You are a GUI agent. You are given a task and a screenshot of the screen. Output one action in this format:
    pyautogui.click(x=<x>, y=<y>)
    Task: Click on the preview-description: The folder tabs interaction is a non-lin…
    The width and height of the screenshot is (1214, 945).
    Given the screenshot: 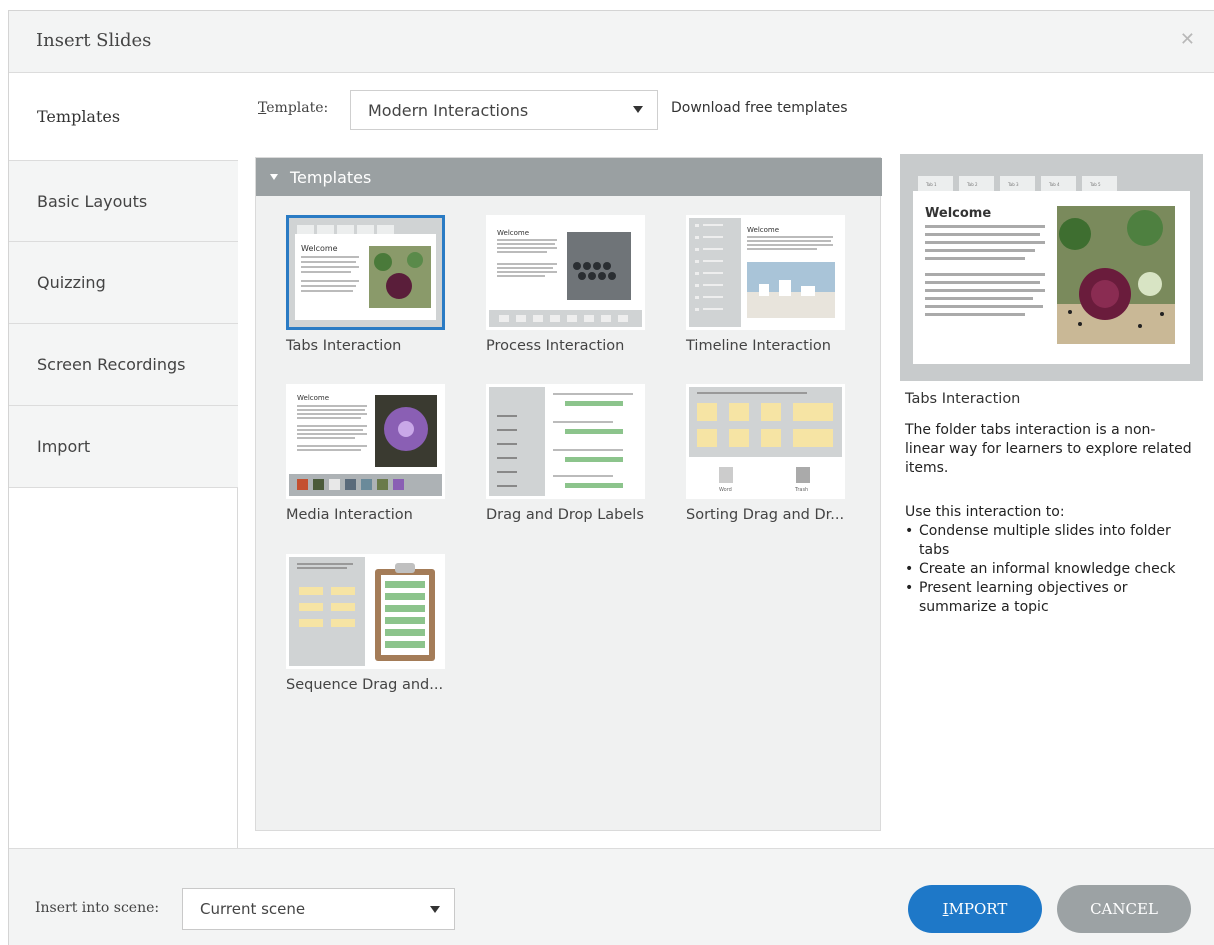 What is the action you would take?
    pyautogui.click(x=1048, y=449)
    